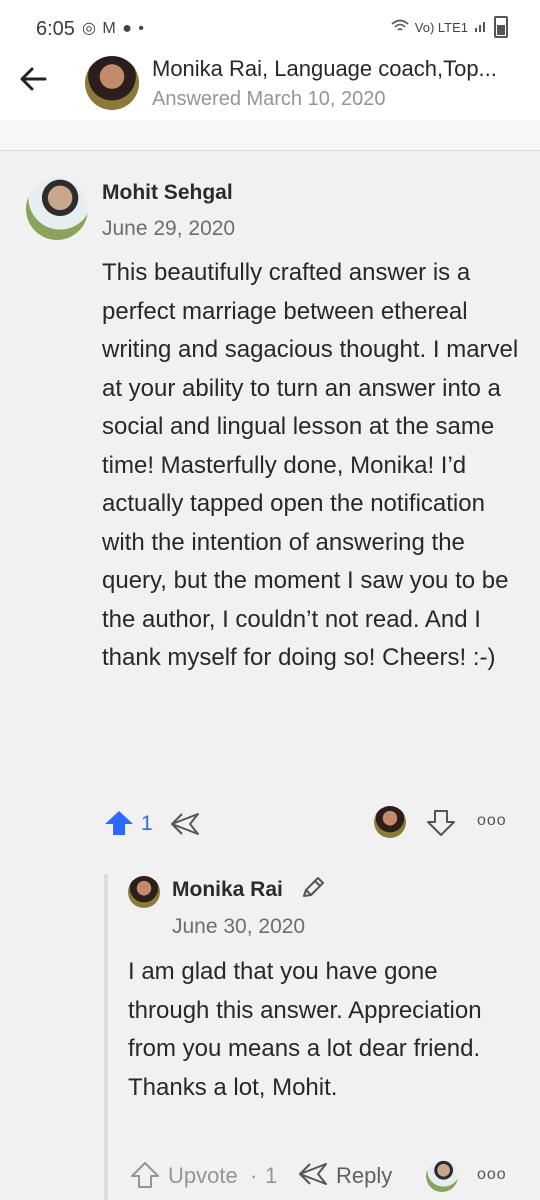 Image resolution: width=540 pixels, height=1200 pixels. I want to click on reply-date: June 30, 2020, so click(239, 926).